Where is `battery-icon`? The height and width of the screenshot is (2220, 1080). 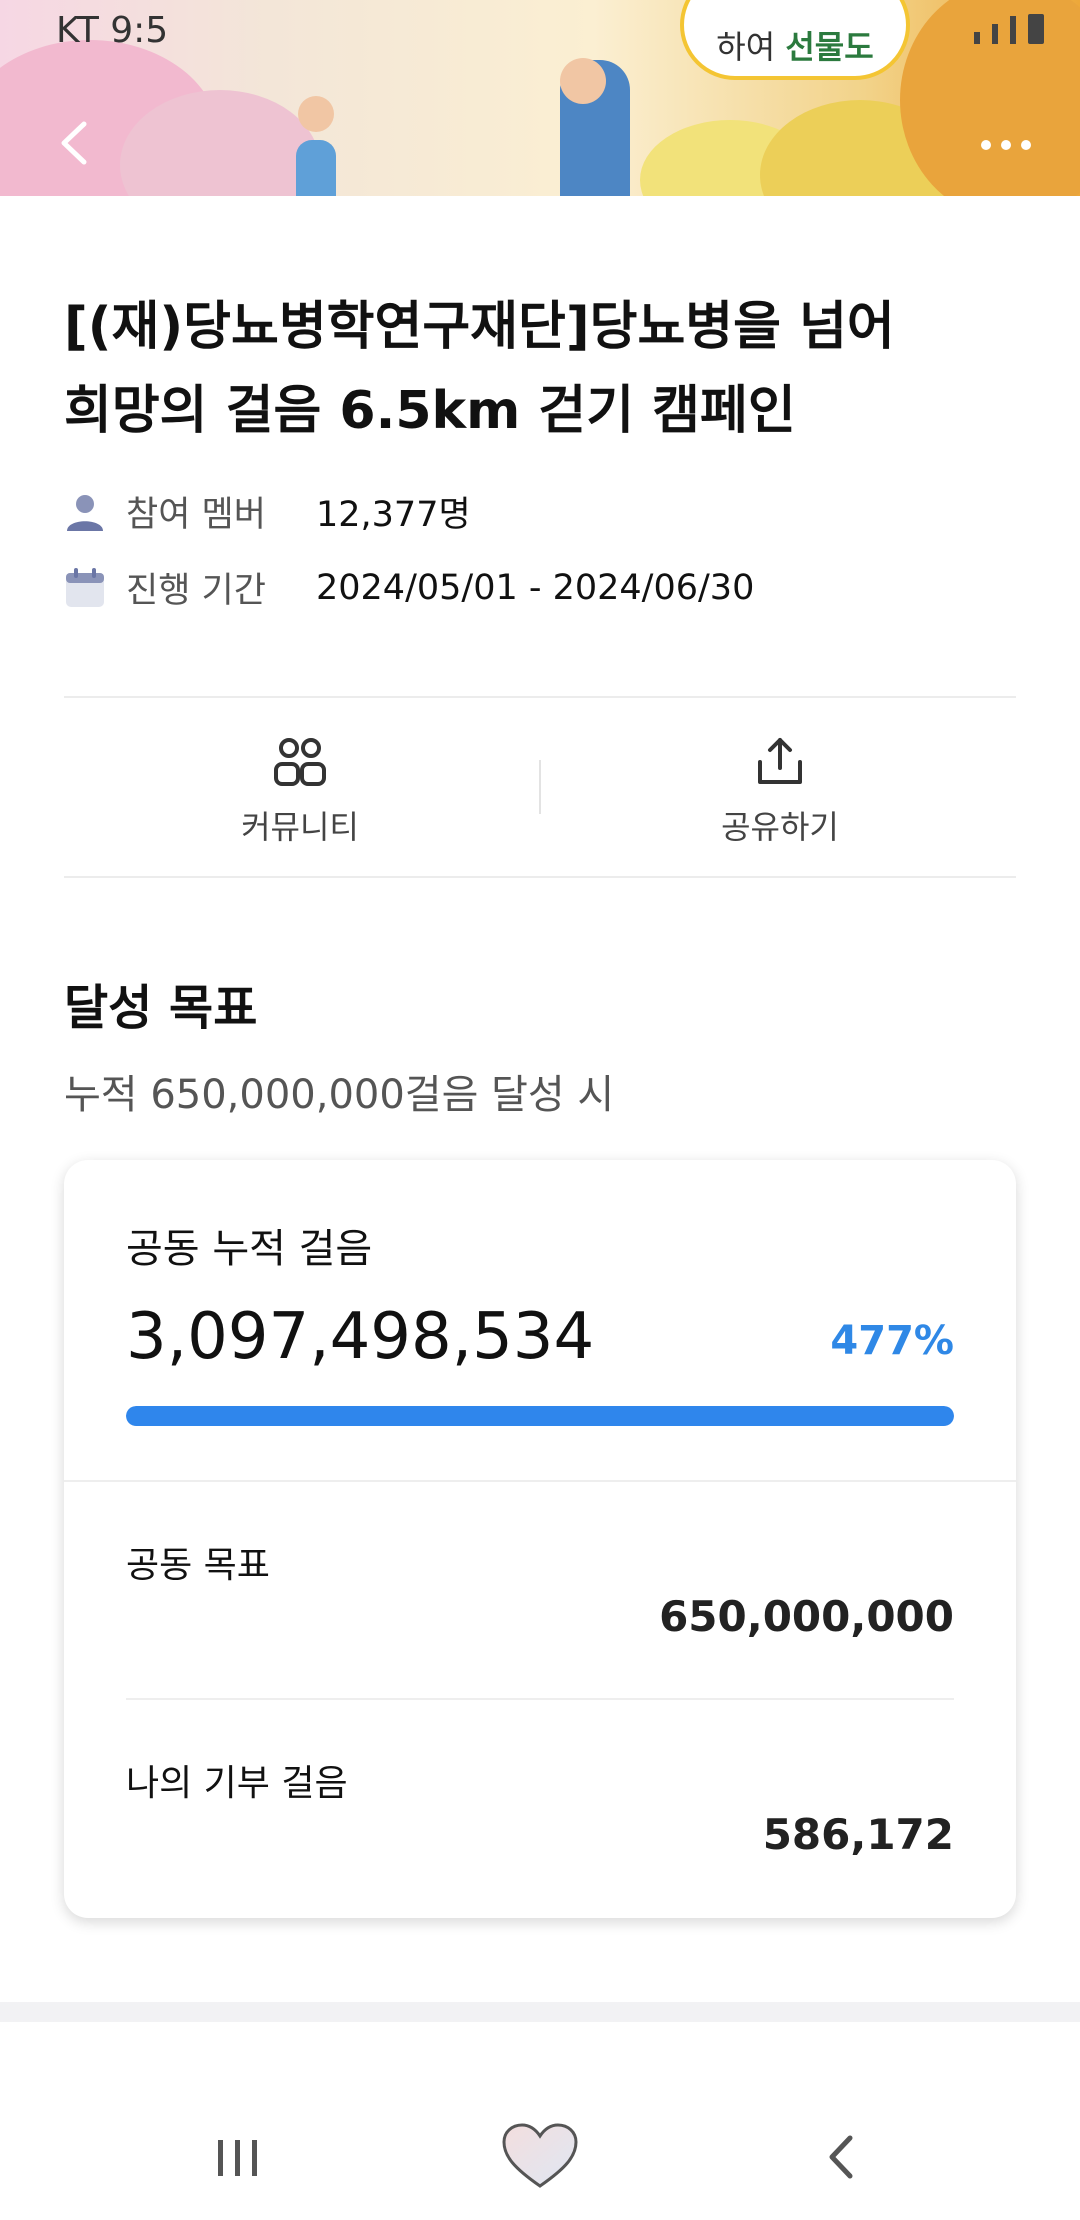 battery-icon is located at coordinates (1036, 29).